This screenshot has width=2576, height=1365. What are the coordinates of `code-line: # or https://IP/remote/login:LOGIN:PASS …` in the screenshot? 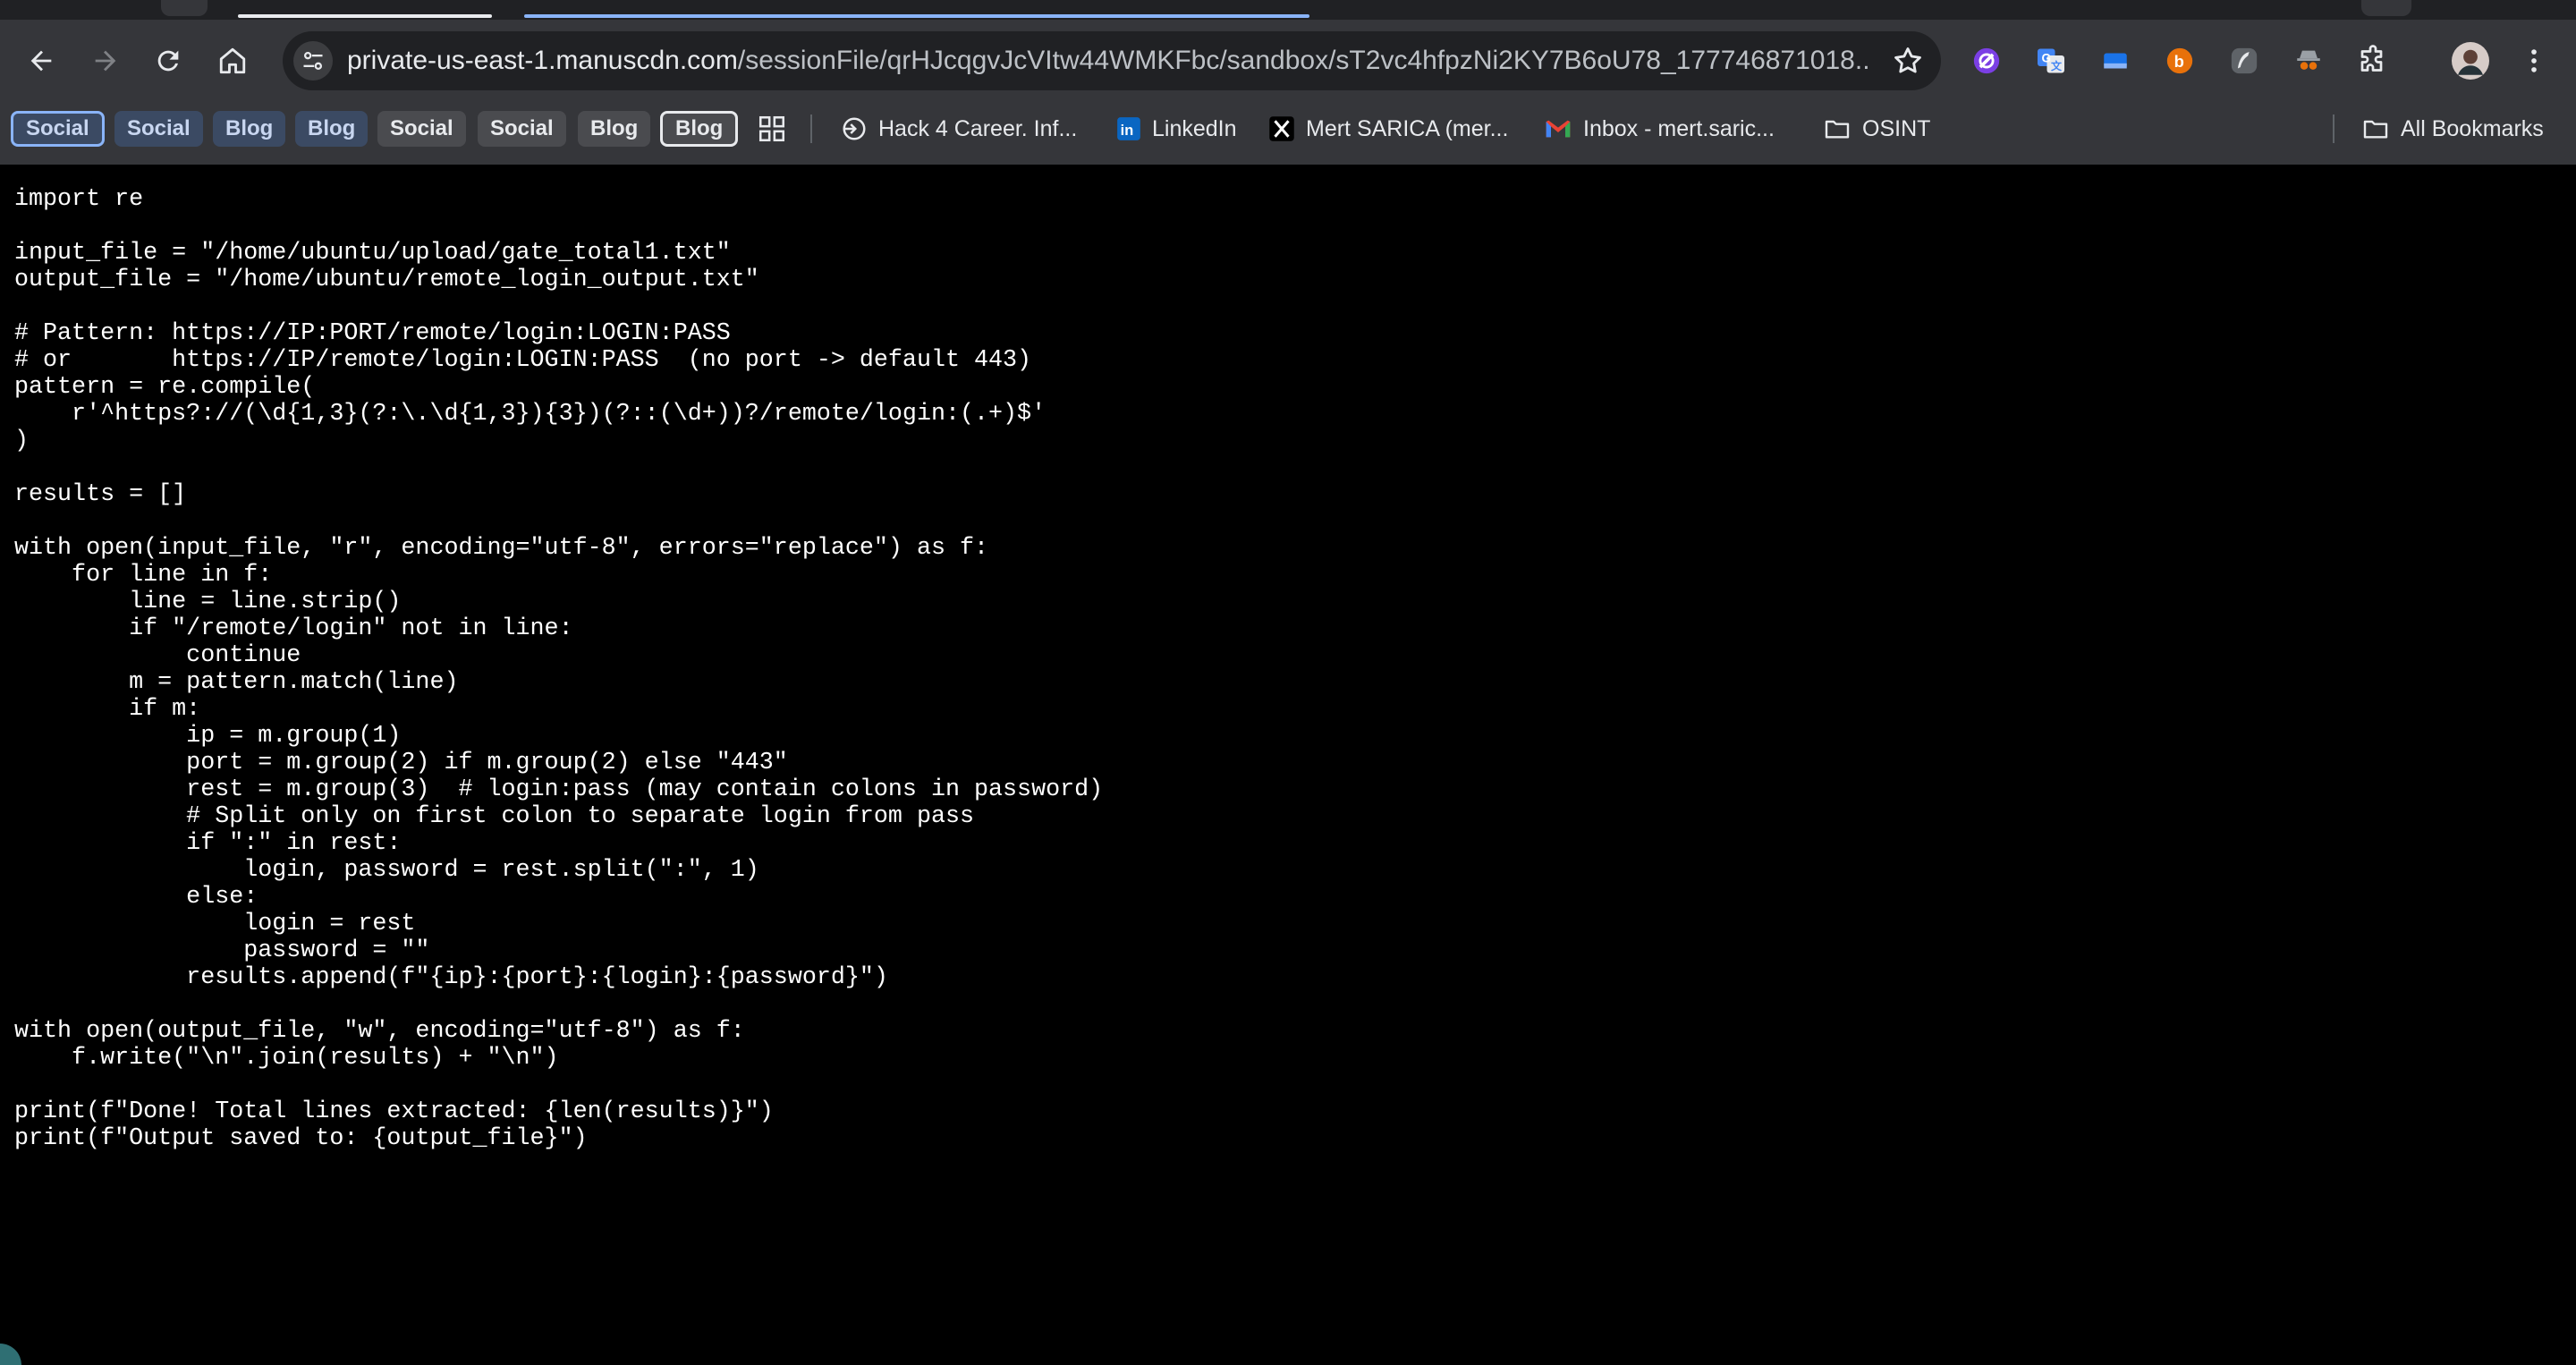 It's located at (523, 360).